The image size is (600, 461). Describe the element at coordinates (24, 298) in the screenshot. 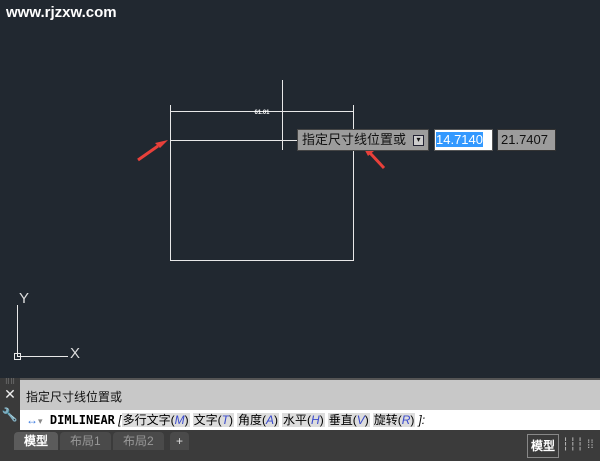

I see `ucs-y-label: Y` at that location.